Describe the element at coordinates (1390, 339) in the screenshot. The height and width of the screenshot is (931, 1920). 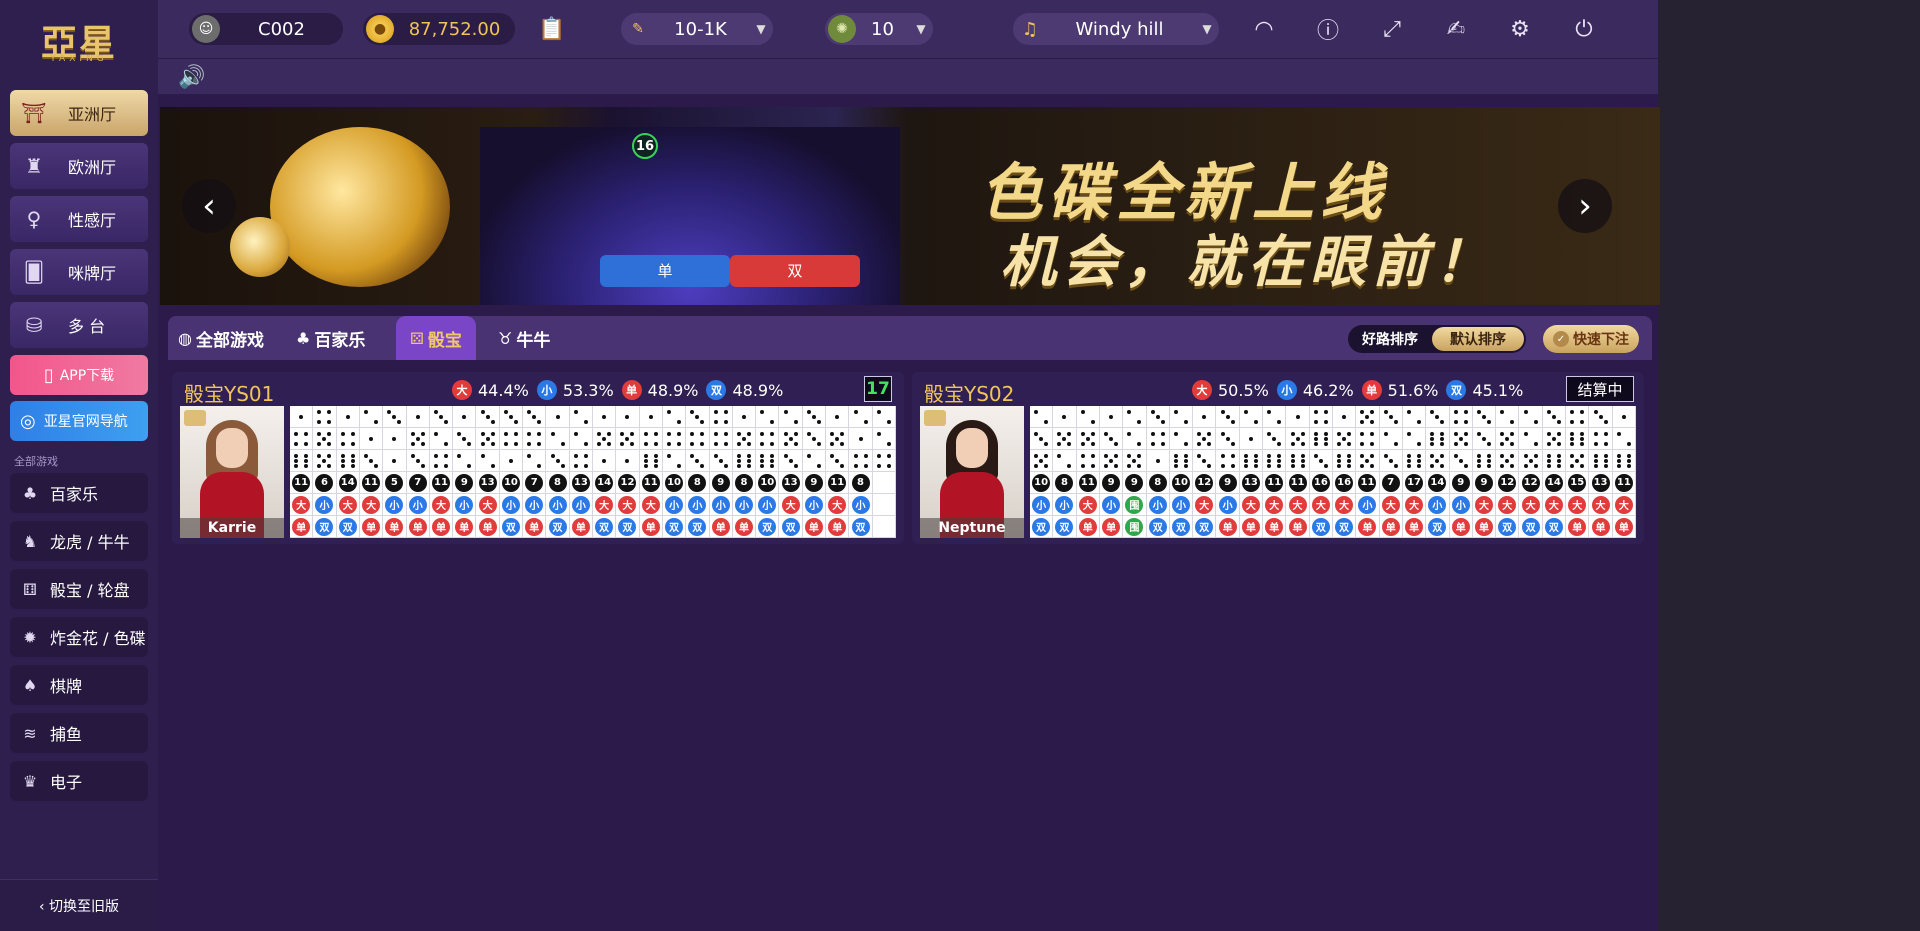
I see `sort-good-road: 好路排序` at that location.